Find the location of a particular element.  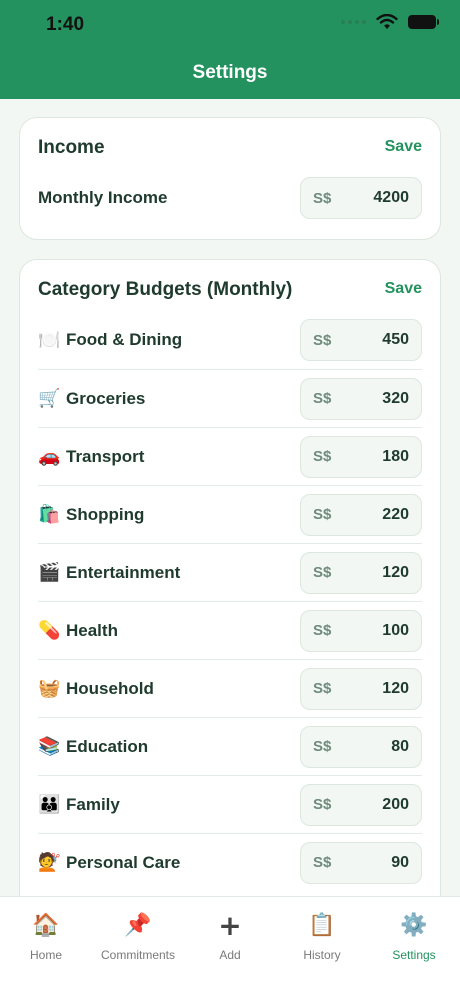

budget-row: 🎬 Entertainment S$ 120 is located at coordinates (230, 572).